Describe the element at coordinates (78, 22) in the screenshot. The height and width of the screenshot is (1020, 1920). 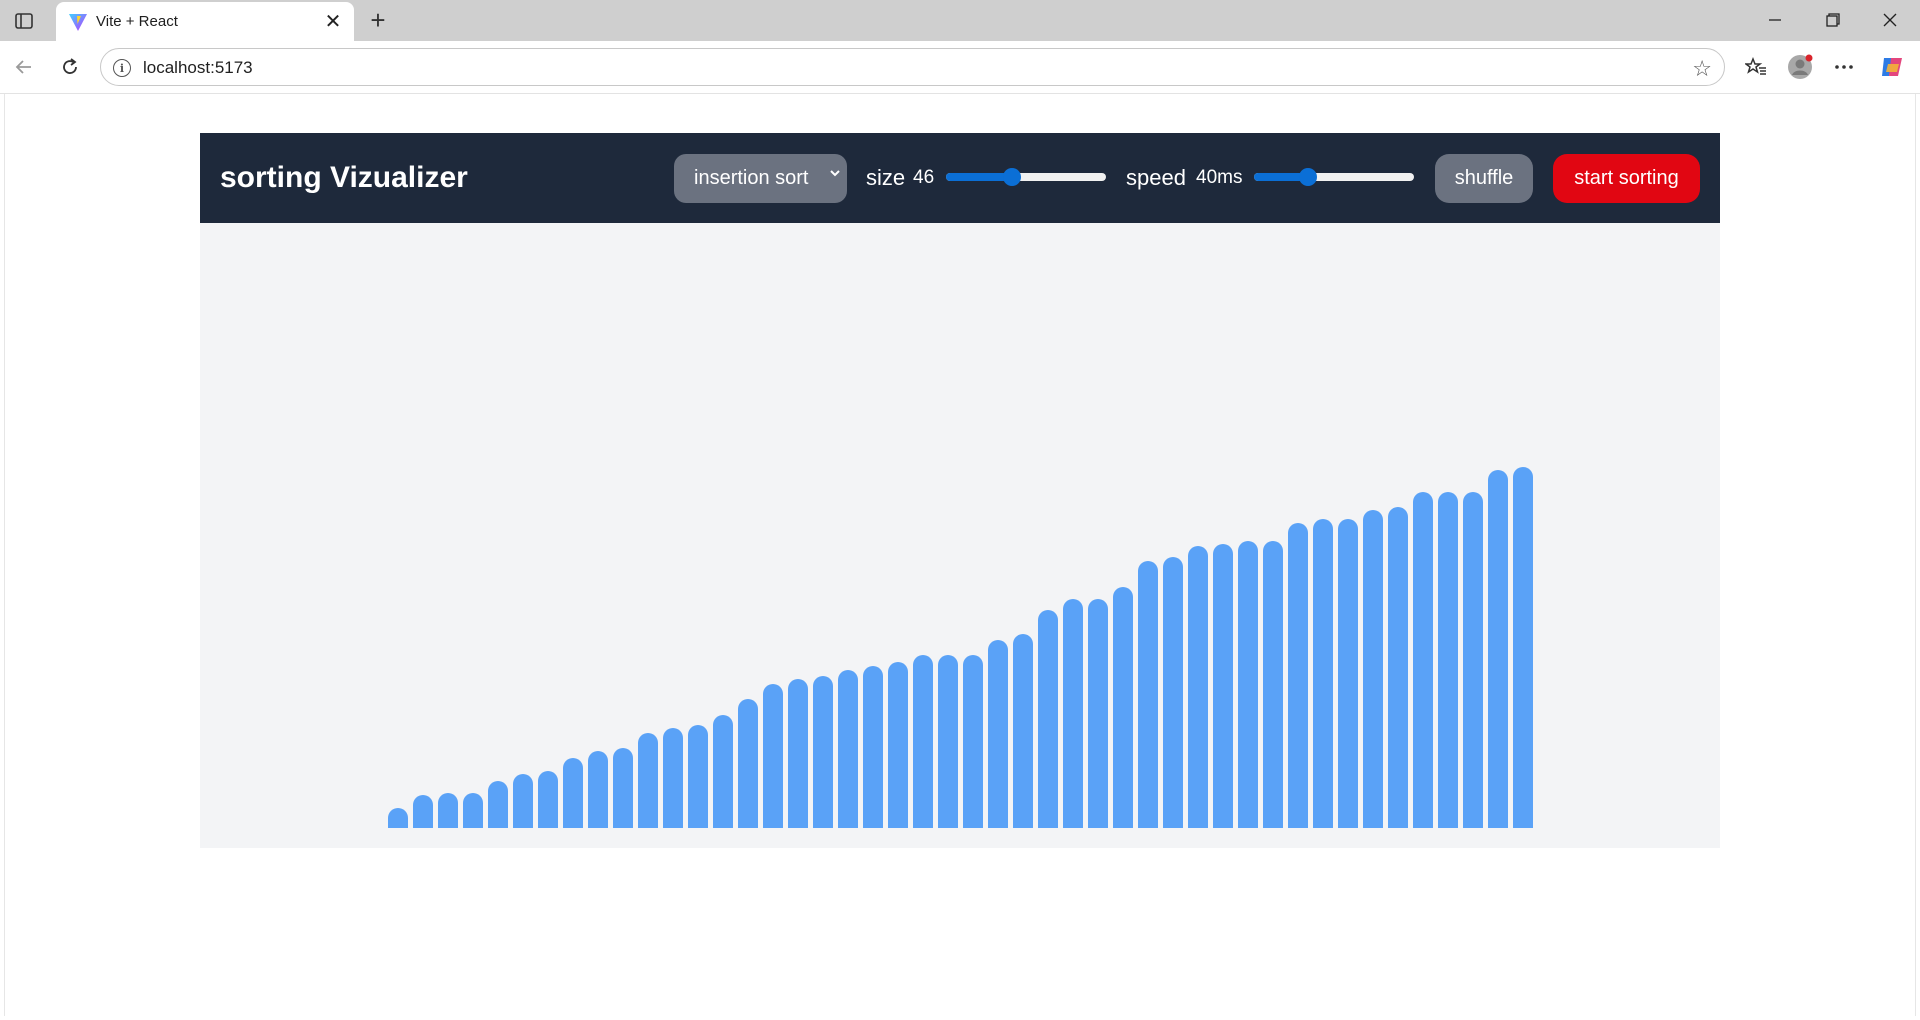
I see `vite-logo-icon` at that location.